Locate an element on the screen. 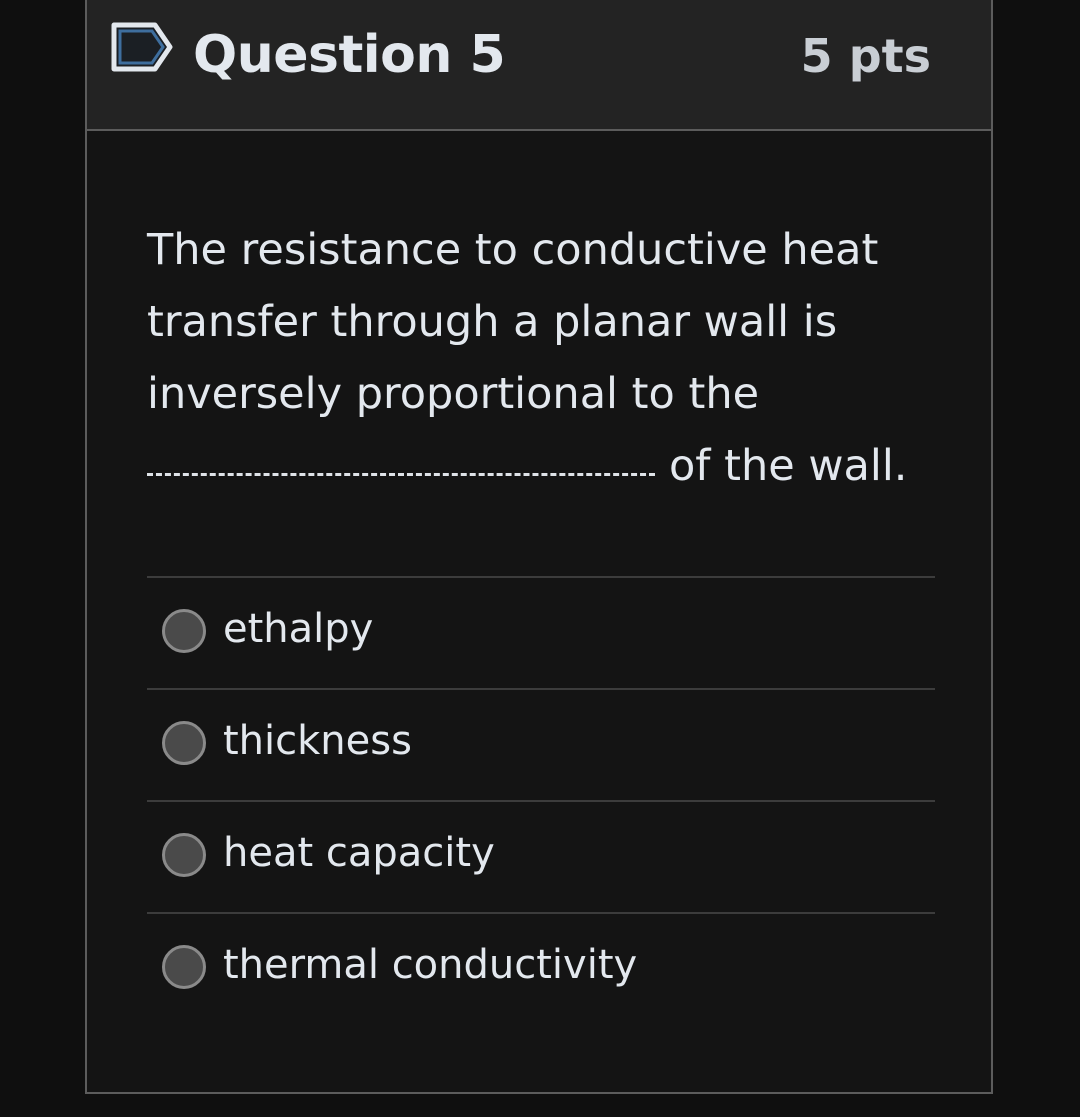  fill-in-blank is located at coordinates (401, 474).